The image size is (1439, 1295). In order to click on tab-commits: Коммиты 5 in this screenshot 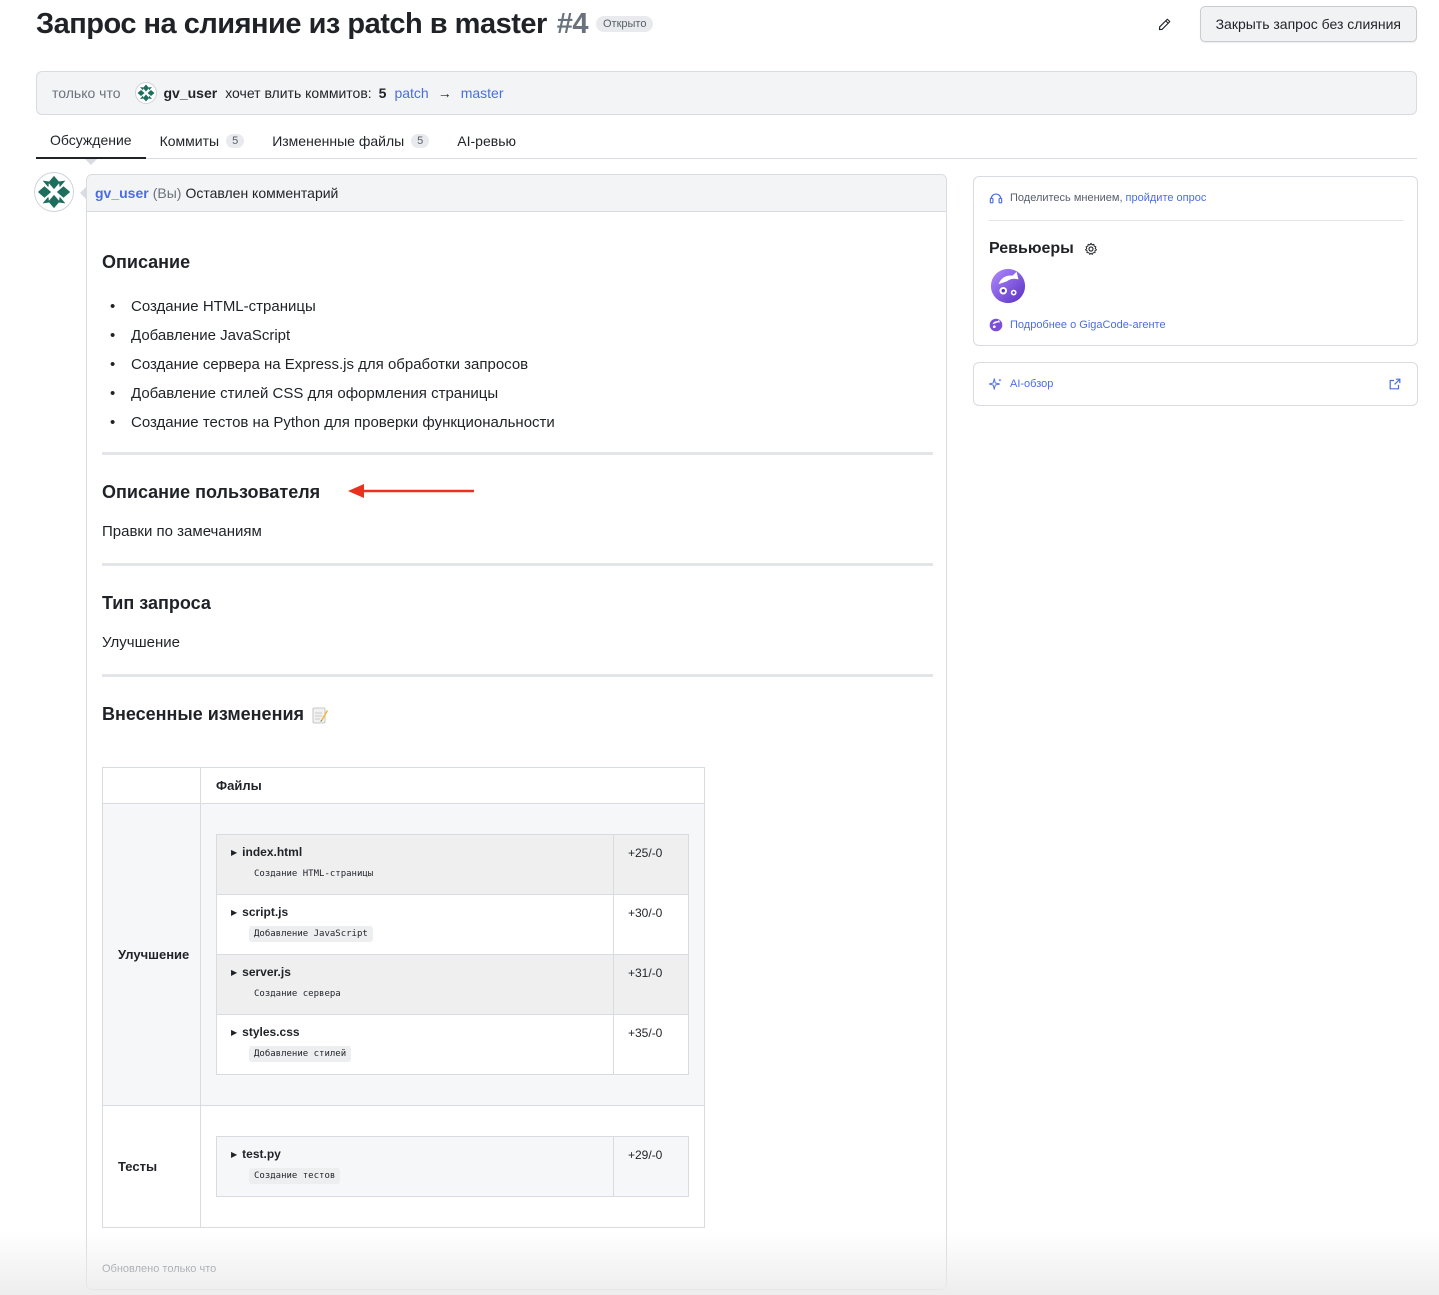, I will do `click(202, 140)`.